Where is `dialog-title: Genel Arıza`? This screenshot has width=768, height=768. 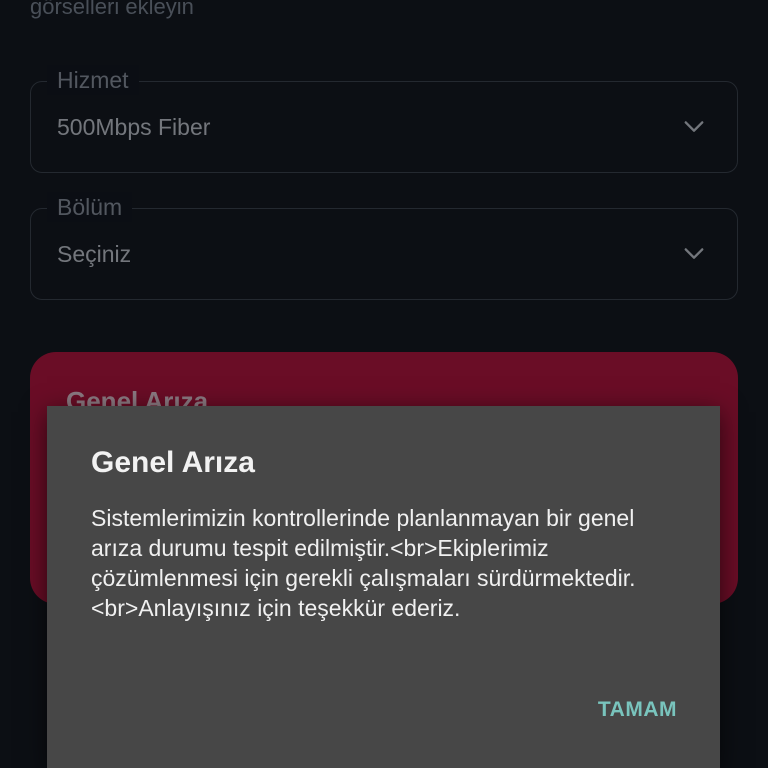 dialog-title: Genel Arıza is located at coordinates (173, 462).